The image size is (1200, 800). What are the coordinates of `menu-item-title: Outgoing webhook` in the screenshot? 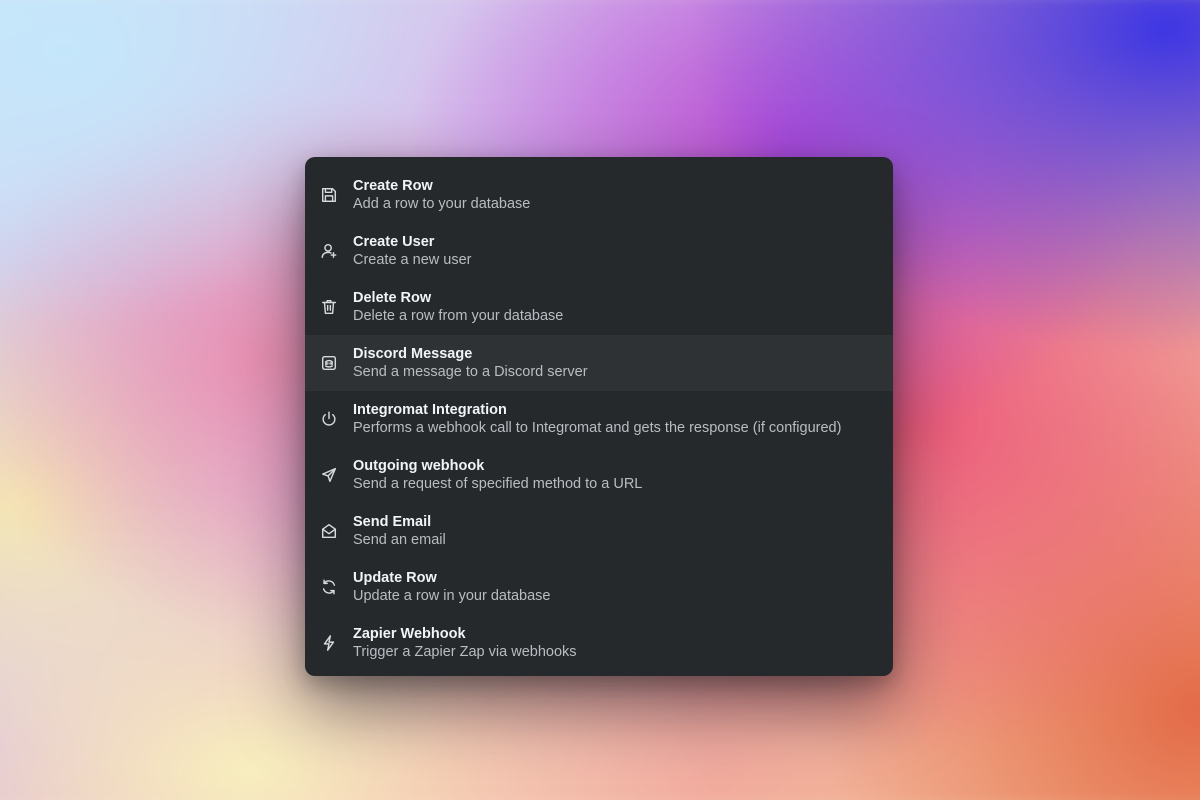 It's located at (419, 466).